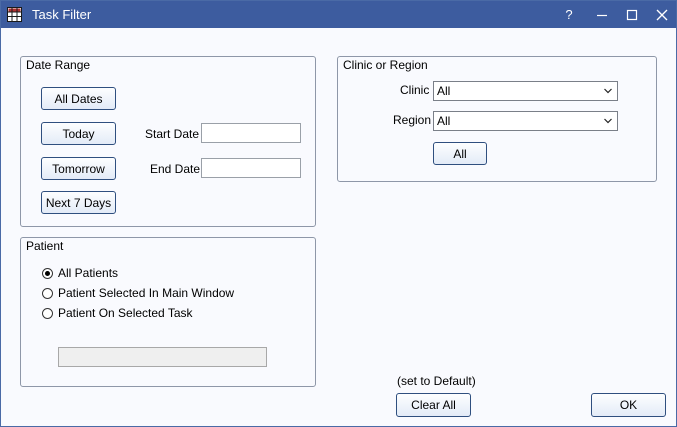  I want to click on minimize-icon, so click(602, 15).